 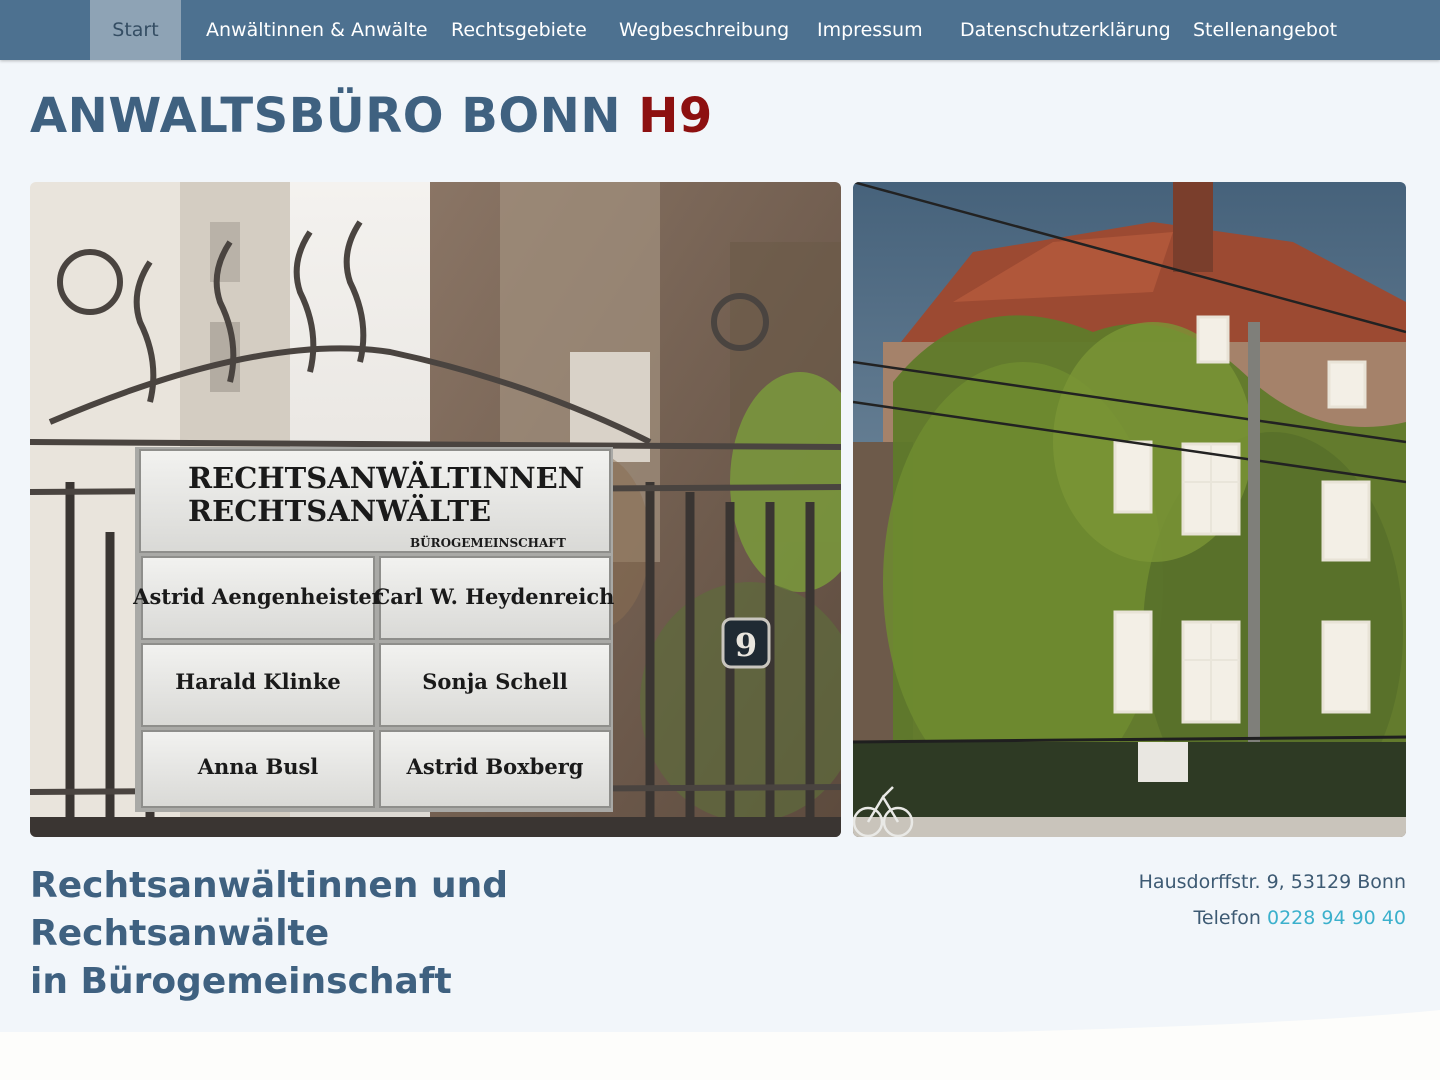 What do you see at coordinates (269, 909) in the screenshot?
I see `tagline-line-1: Rechtsanwältinnen und Rechtsanwälte` at bounding box center [269, 909].